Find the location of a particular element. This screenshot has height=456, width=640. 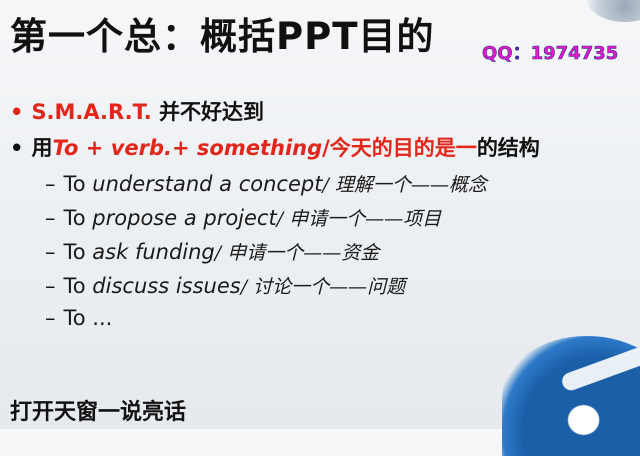

decorative-orb is located at coordinates (612, 11).